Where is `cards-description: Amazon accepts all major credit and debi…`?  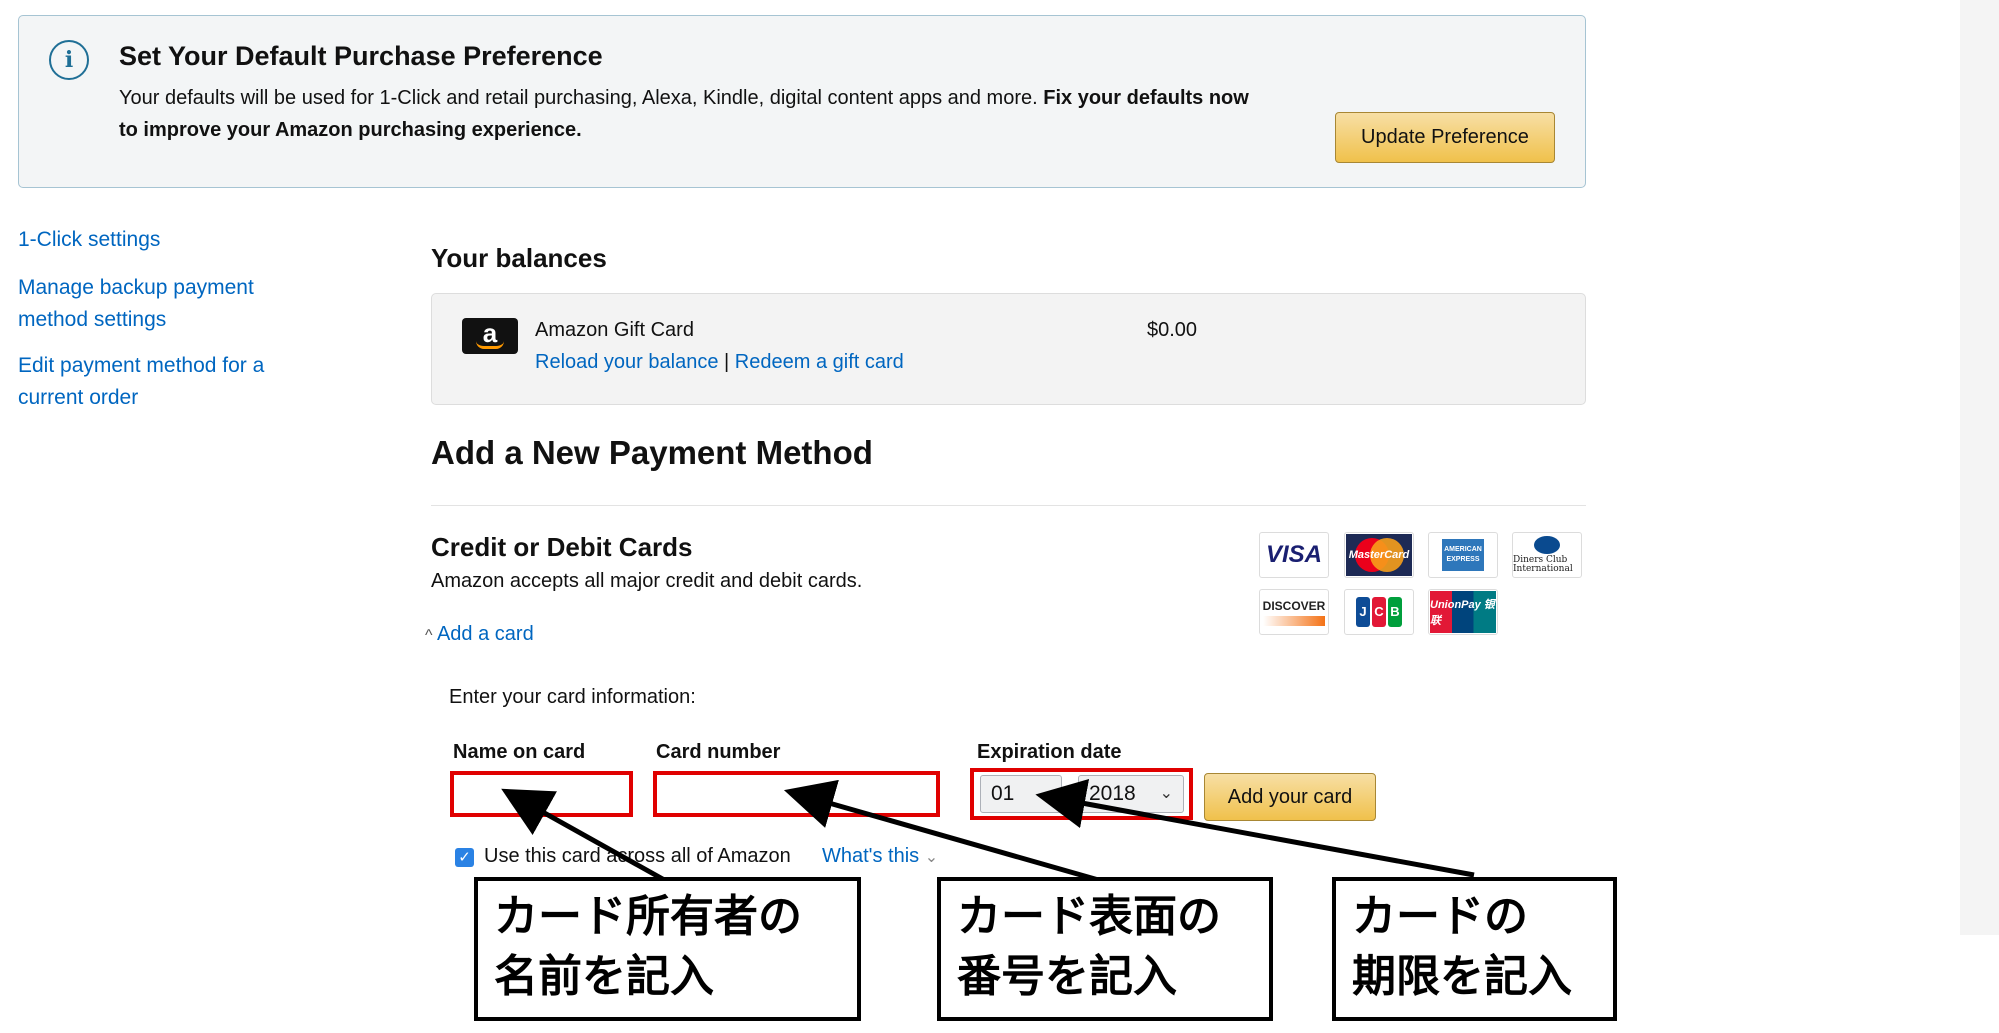 cards-description: Amazon accepts all major credit and debi… is located at coordinates (647, 581).